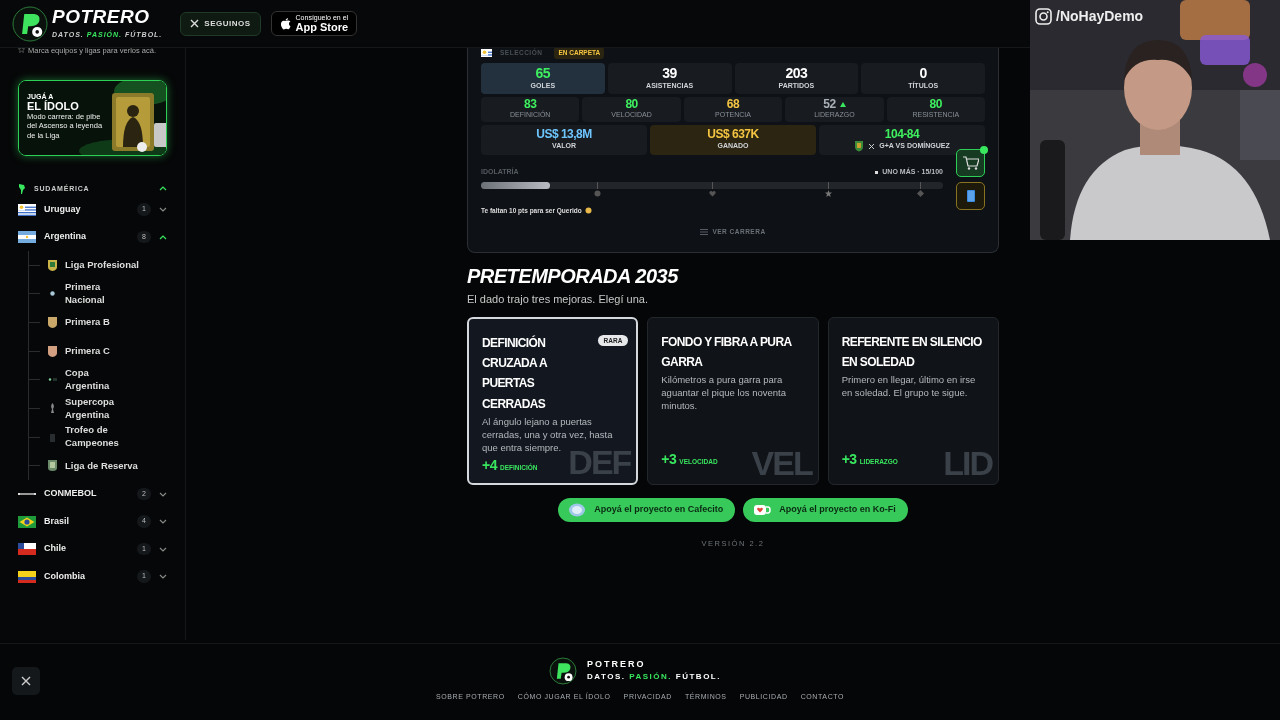  What do you see at coordinates (912, 352) in the screenshot?
I see `card-title: REFERENTE EN SILENCIO EN SOLEDAD` at bounding box center [912, 352].